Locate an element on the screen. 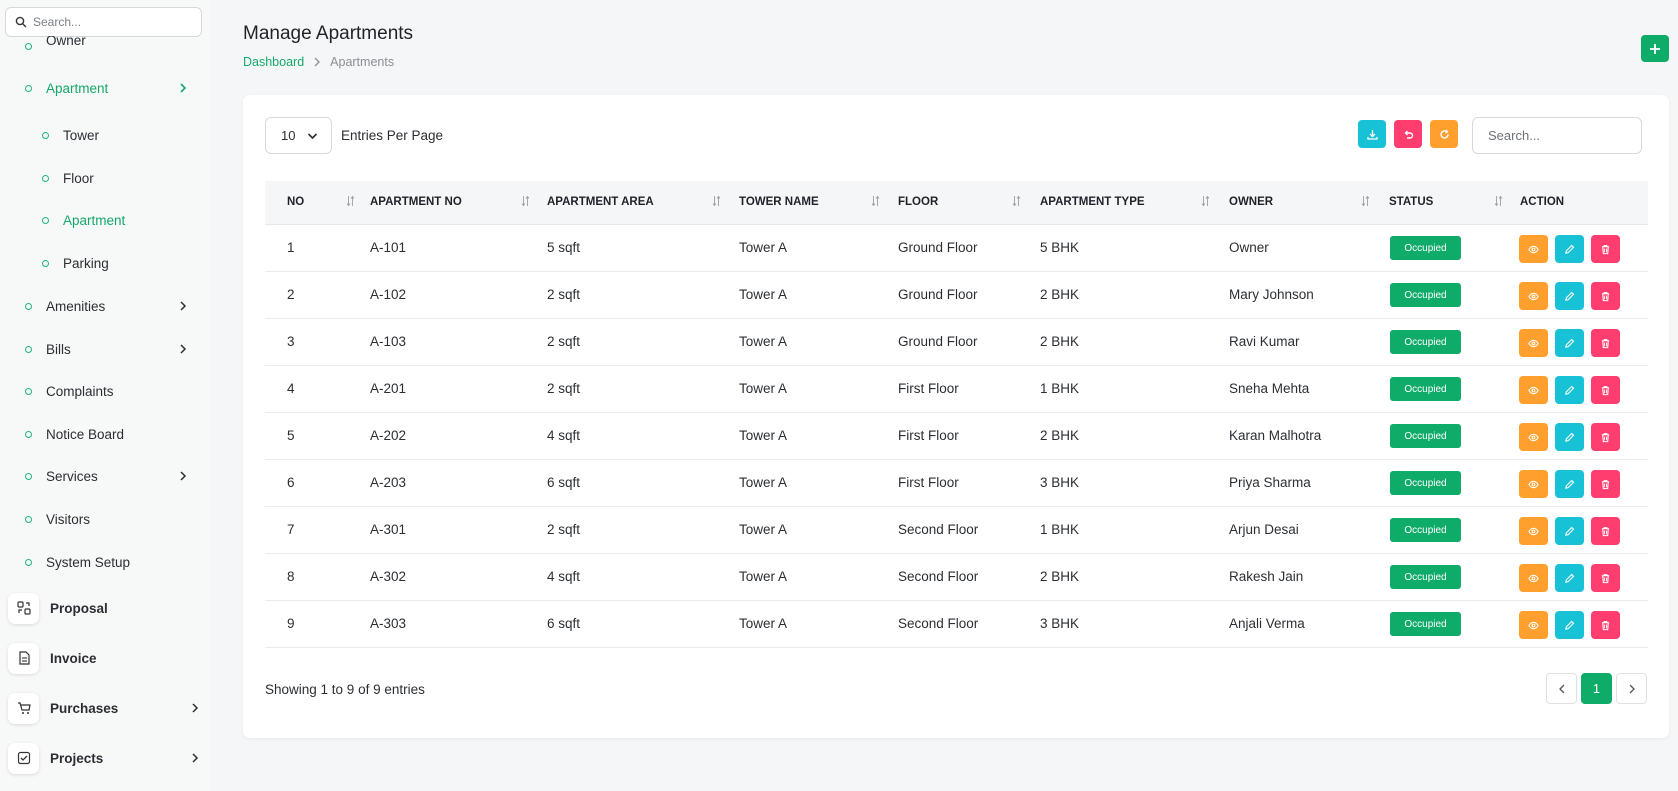  add-apartment-button is located at coordinates (1655, 48).